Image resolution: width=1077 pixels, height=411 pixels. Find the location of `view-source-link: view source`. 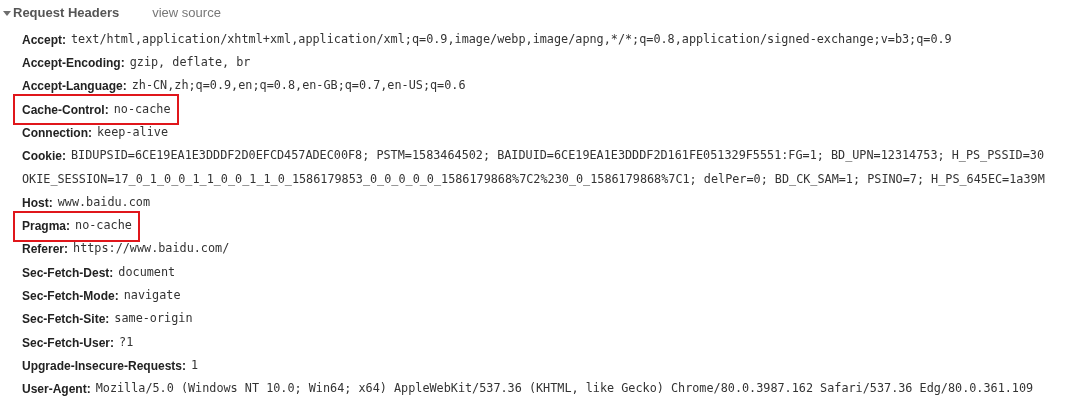

view-source-link: view source is located at coordinates (186, 13).